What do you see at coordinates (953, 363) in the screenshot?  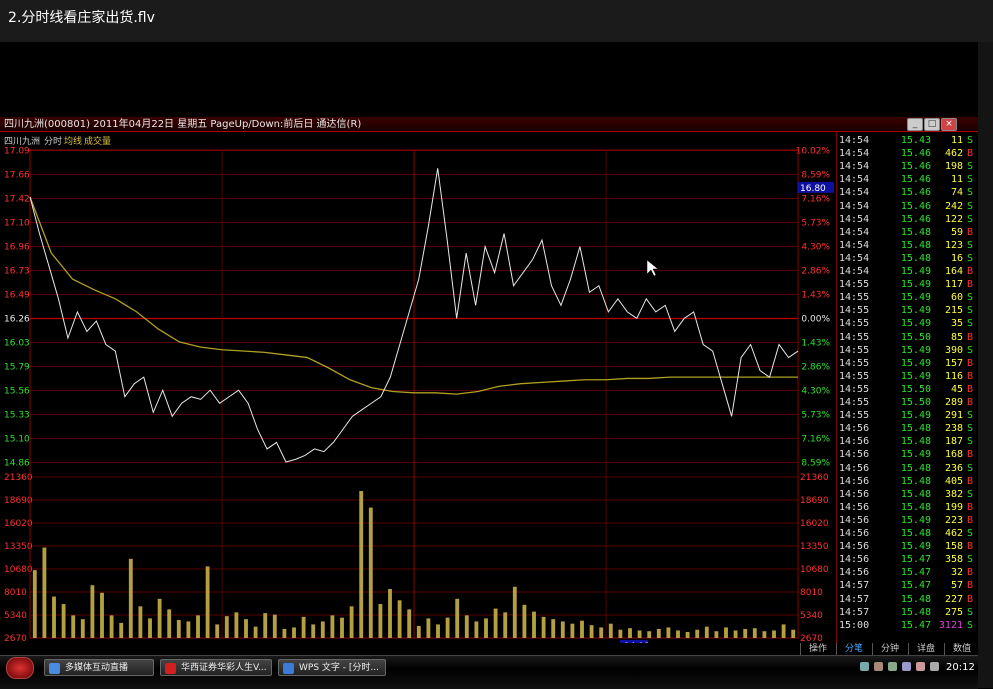 I see `tick-volume: 157` at bounding box center [953, 363].